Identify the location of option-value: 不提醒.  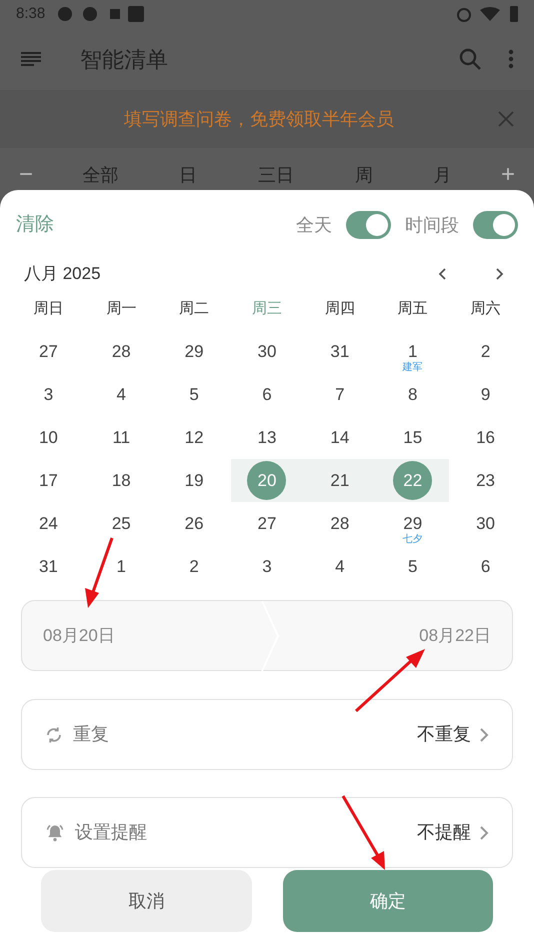
(444, 832).